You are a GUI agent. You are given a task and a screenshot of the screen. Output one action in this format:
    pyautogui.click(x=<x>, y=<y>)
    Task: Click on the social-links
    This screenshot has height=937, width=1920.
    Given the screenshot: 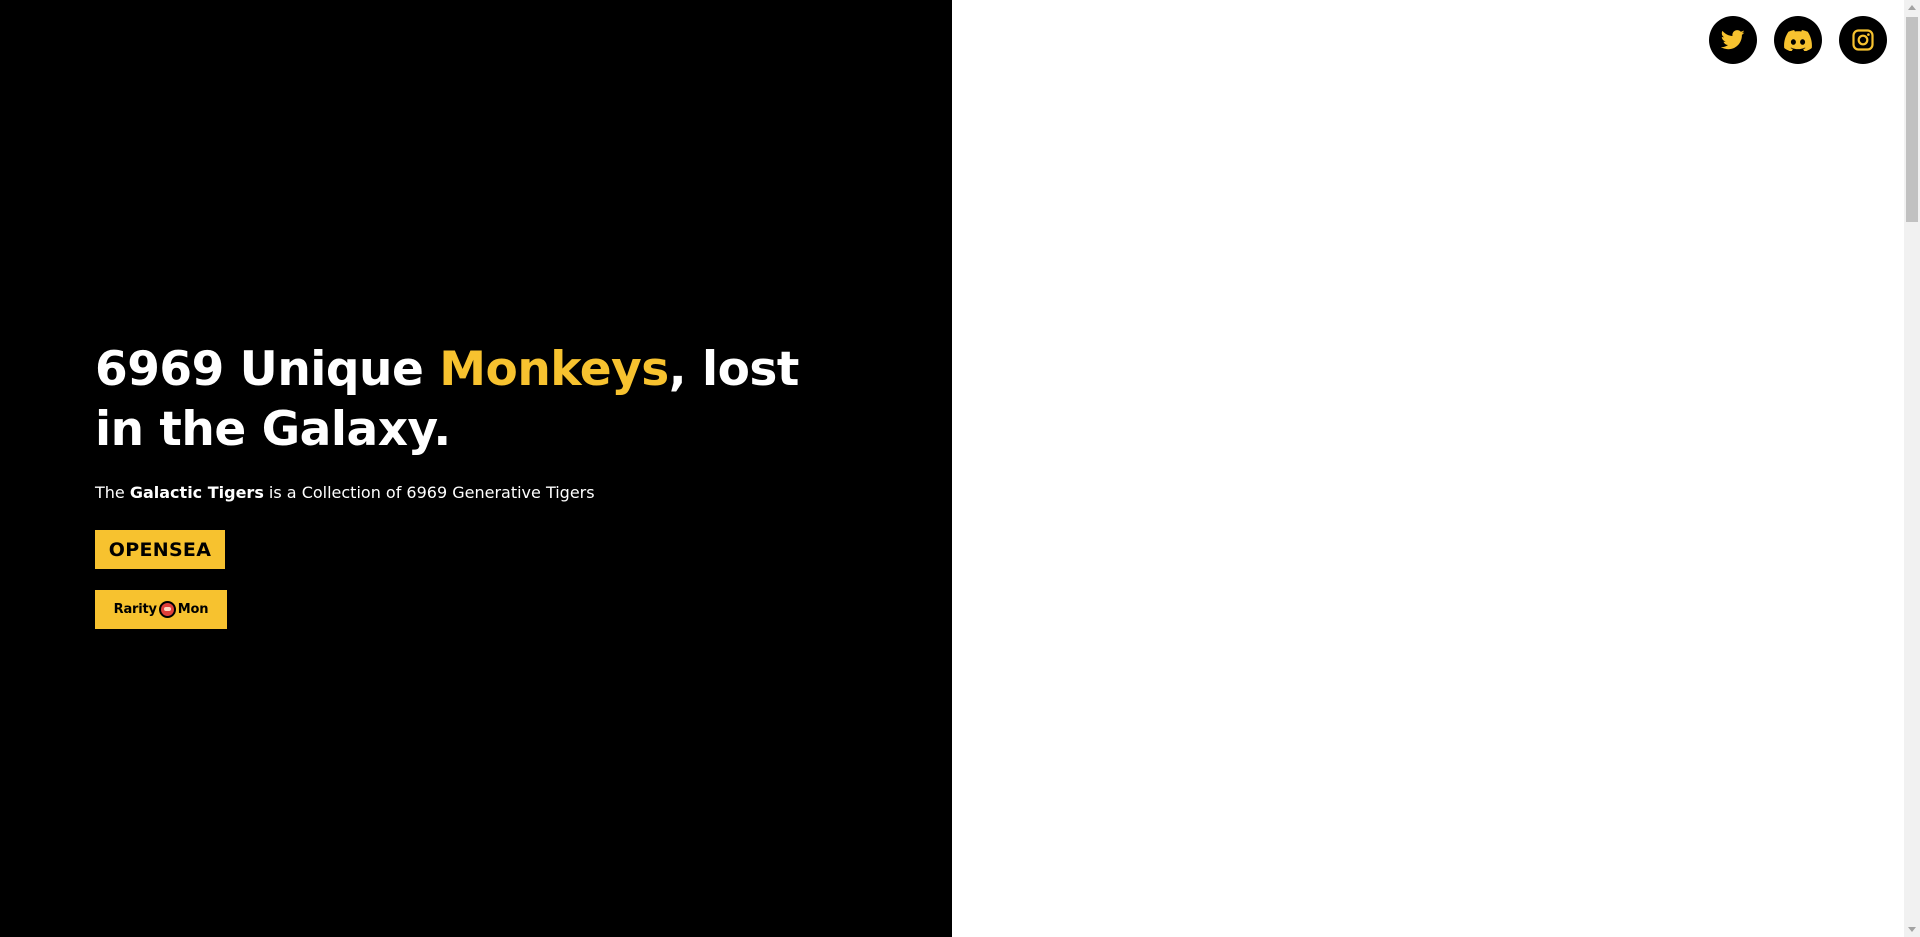 What is the action you would take?
    pyautogui.click(x=1798, y=40)
    